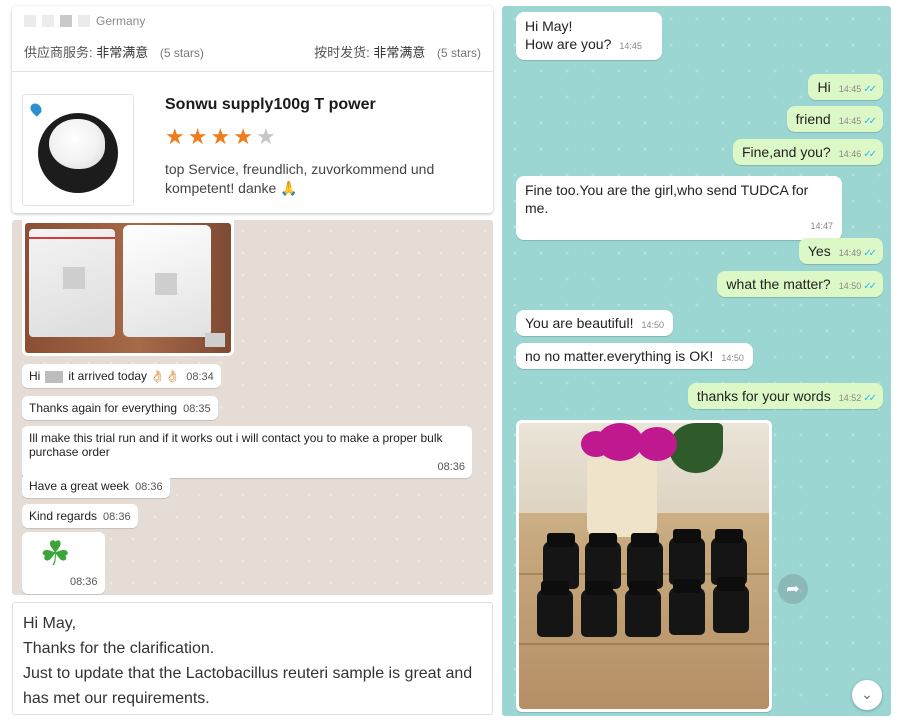 Image resolution: width=900 pixels, height=720 pixels. I want to click on message-time: 08:35, so click(197, 409).